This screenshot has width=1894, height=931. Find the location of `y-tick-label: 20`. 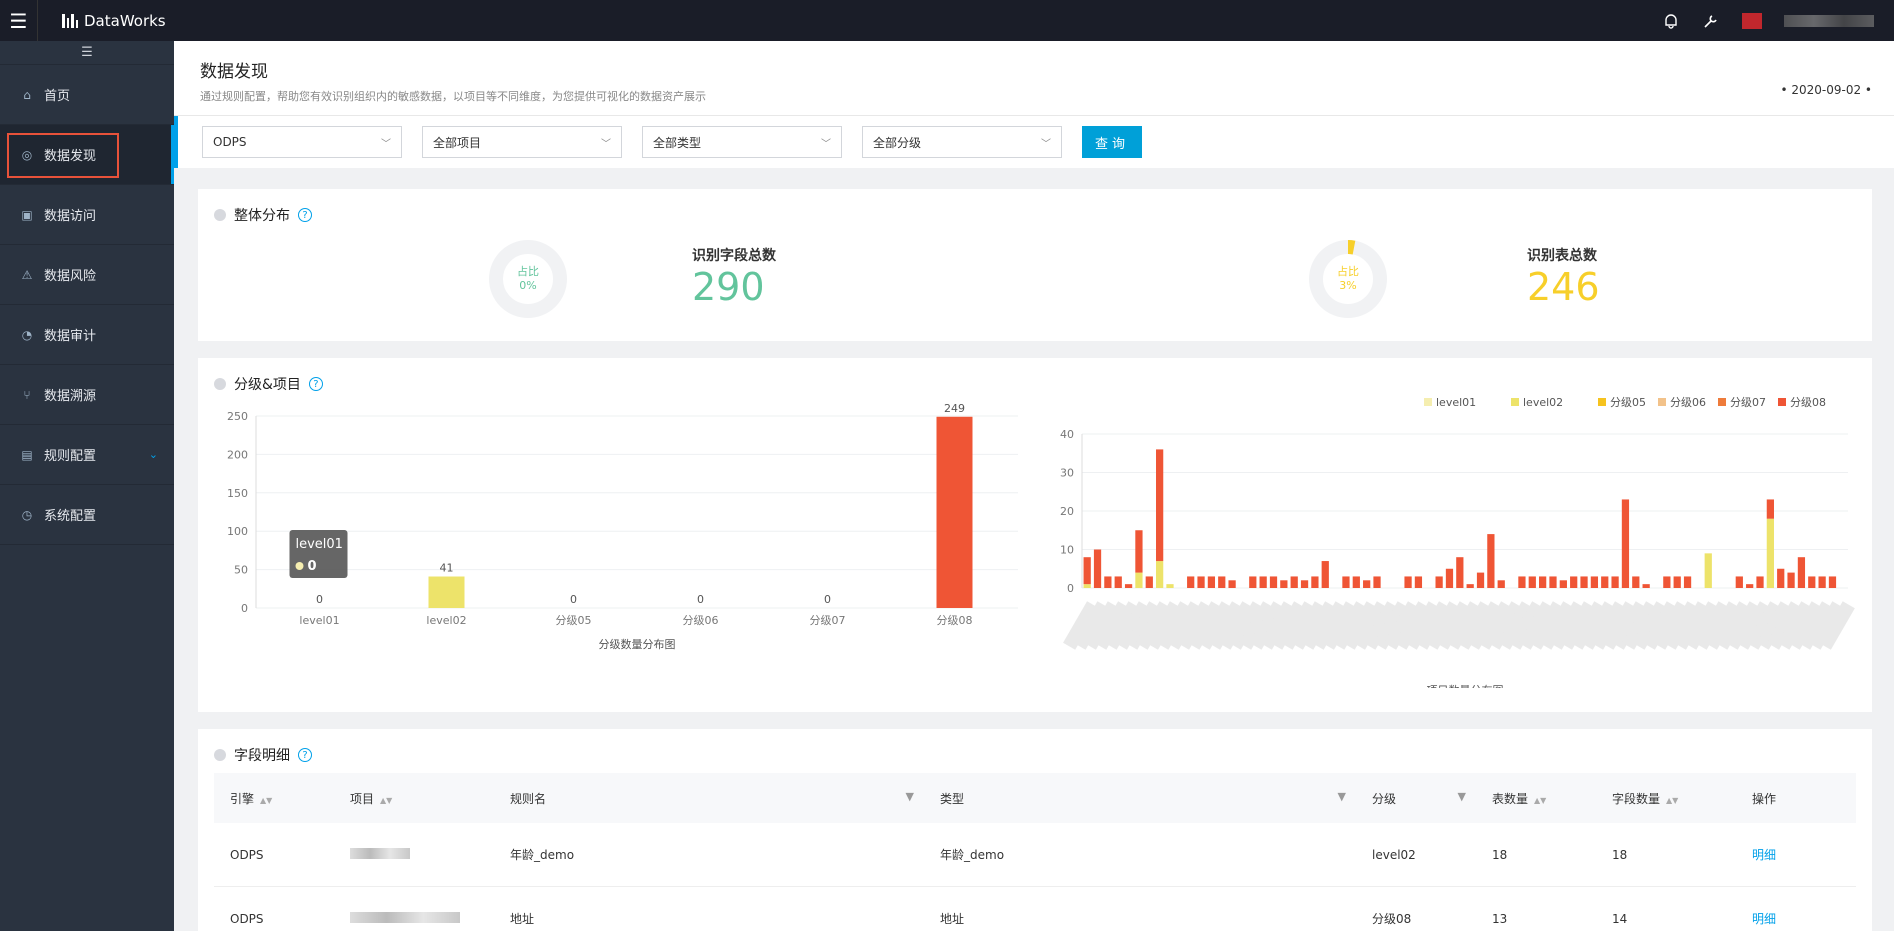

y-tick-label: 20 is located at coordinates (1067, 511).